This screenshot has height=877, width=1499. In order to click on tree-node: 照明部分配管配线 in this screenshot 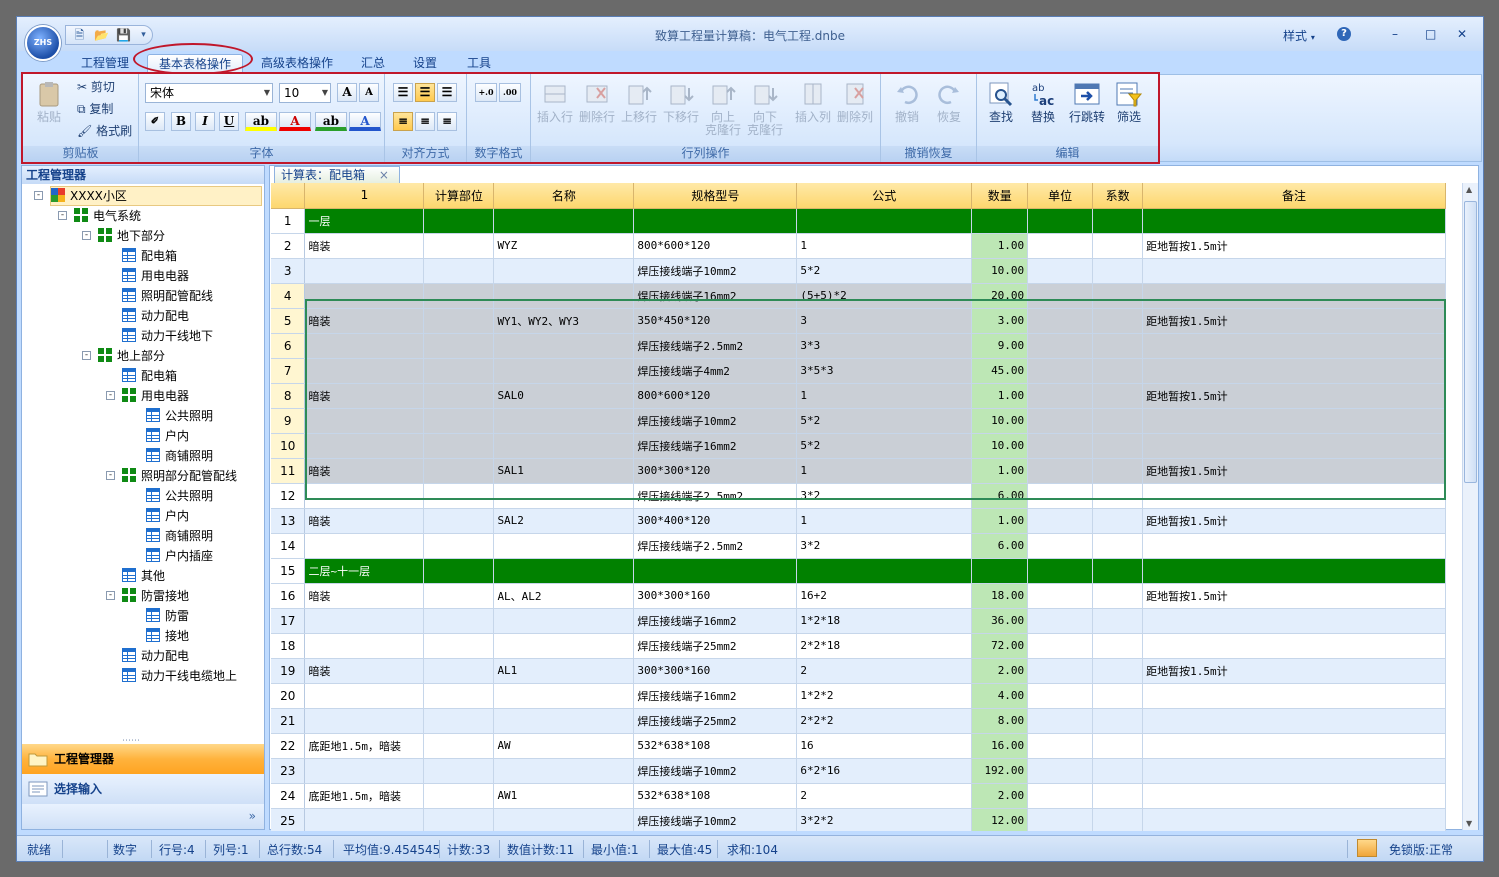, I will do `click(179, 476)`.